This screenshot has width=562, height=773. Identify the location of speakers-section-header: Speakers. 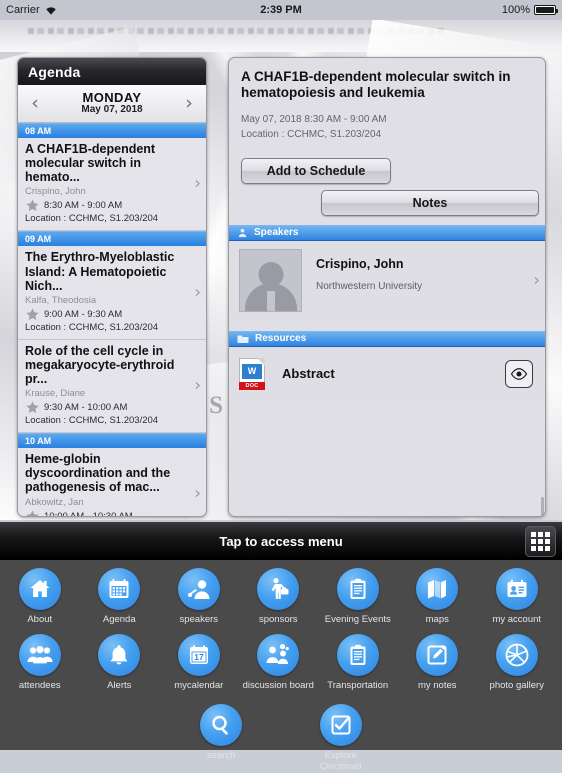
(387, 232).